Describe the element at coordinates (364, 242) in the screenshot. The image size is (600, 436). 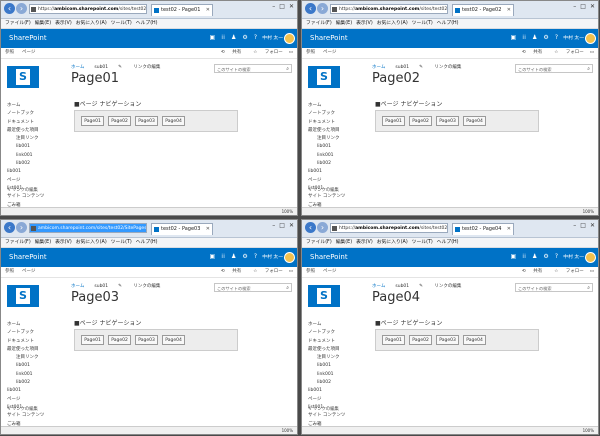
I see `menu-item: 表示(V)` at that location.